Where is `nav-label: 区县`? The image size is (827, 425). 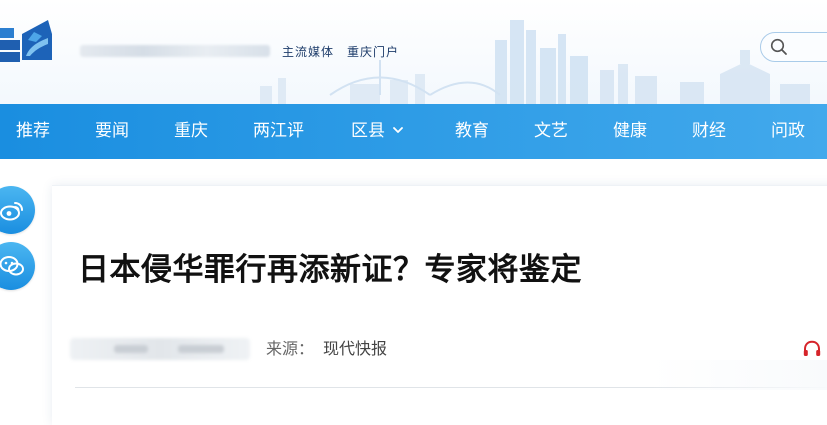
nav-label: 区县 is located at coordinates (368, 131).